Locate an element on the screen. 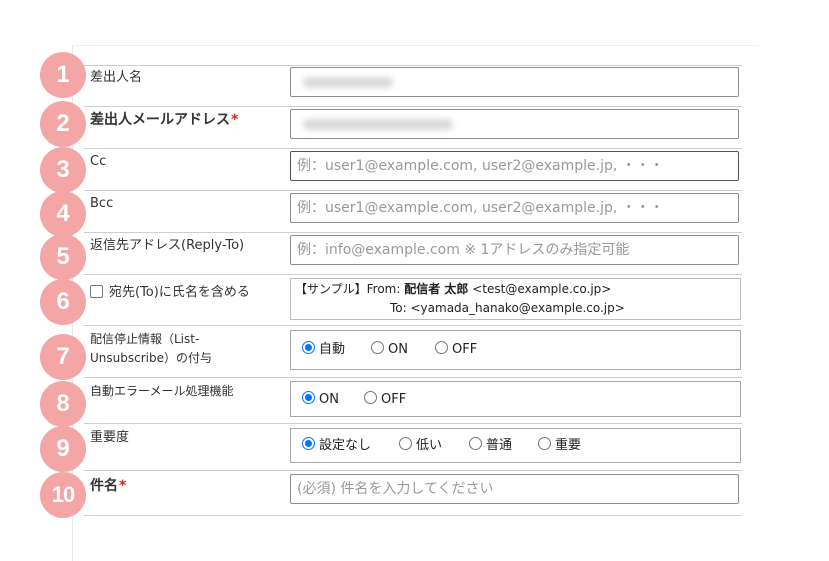 The height and width of the screenshot is (561, 829). cc-label: Cc is located at coordinates (98, 161).